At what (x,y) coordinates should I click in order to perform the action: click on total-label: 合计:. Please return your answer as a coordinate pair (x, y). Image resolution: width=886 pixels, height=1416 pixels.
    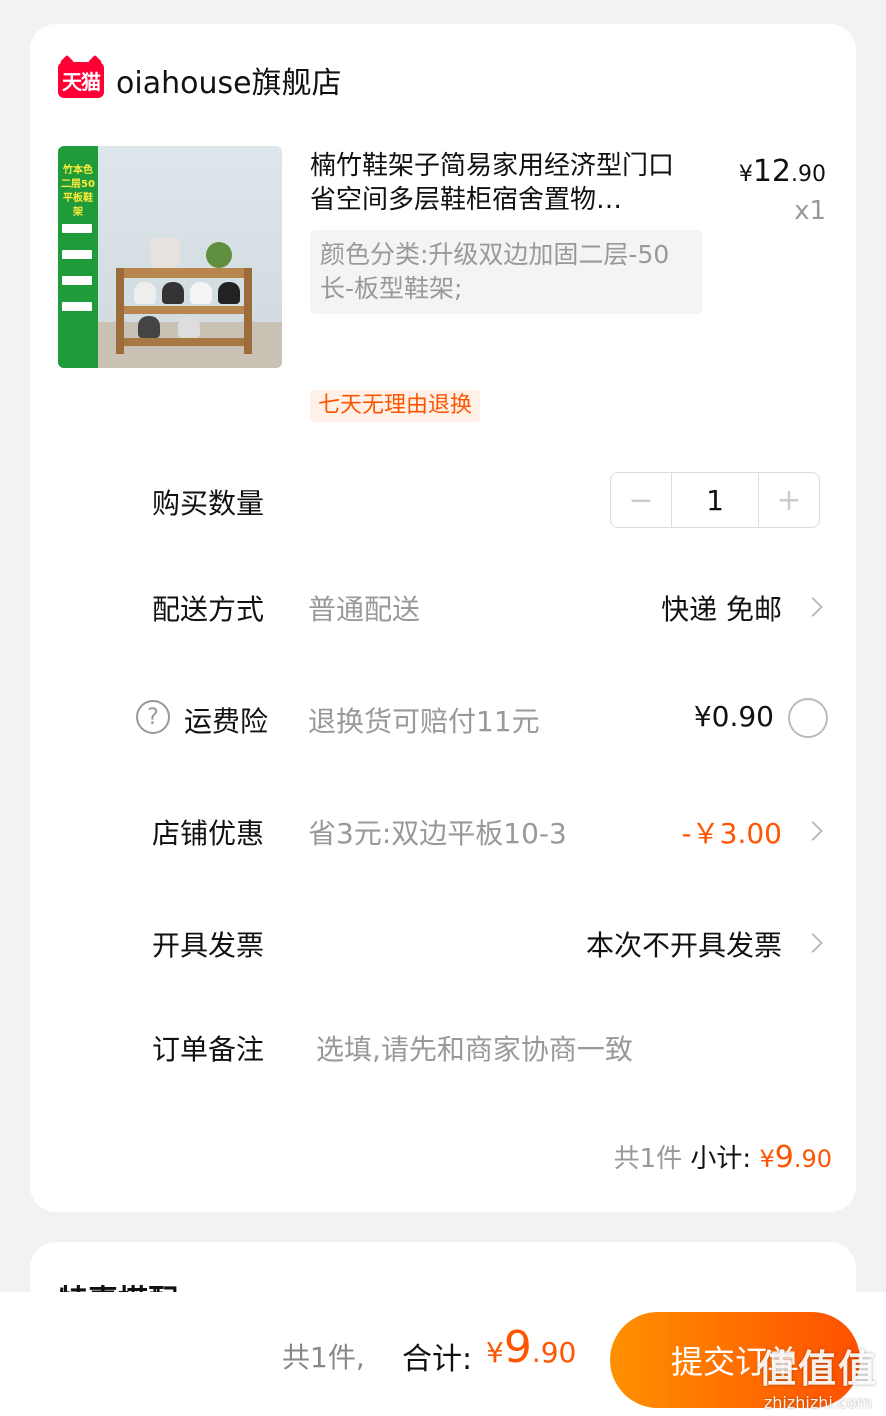
    Looking at the image, I should click on (437, 1359).